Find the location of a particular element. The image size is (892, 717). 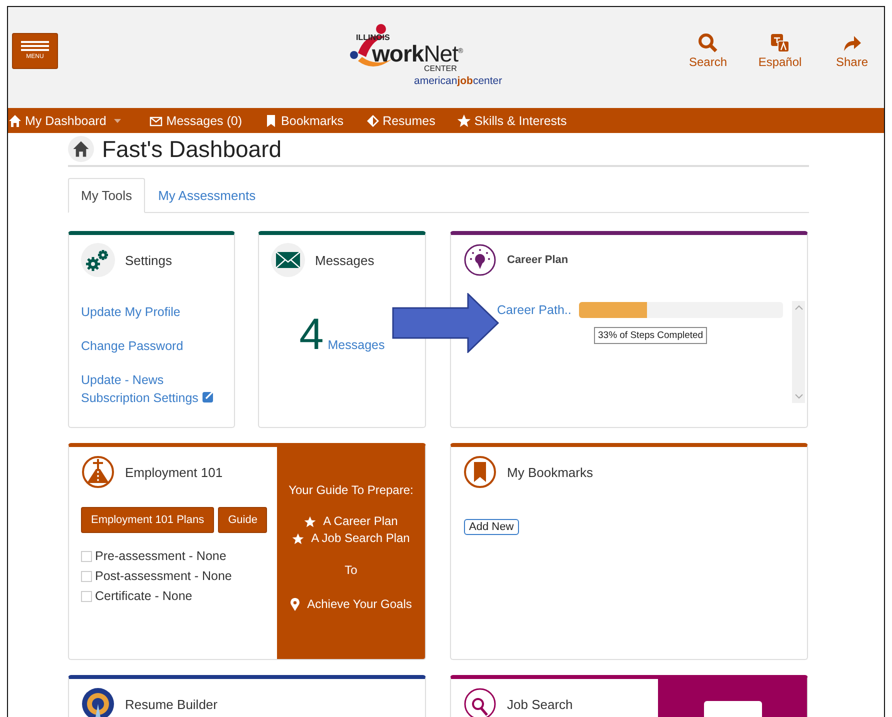

joiner-text: To is located at coordinates (351, 570).